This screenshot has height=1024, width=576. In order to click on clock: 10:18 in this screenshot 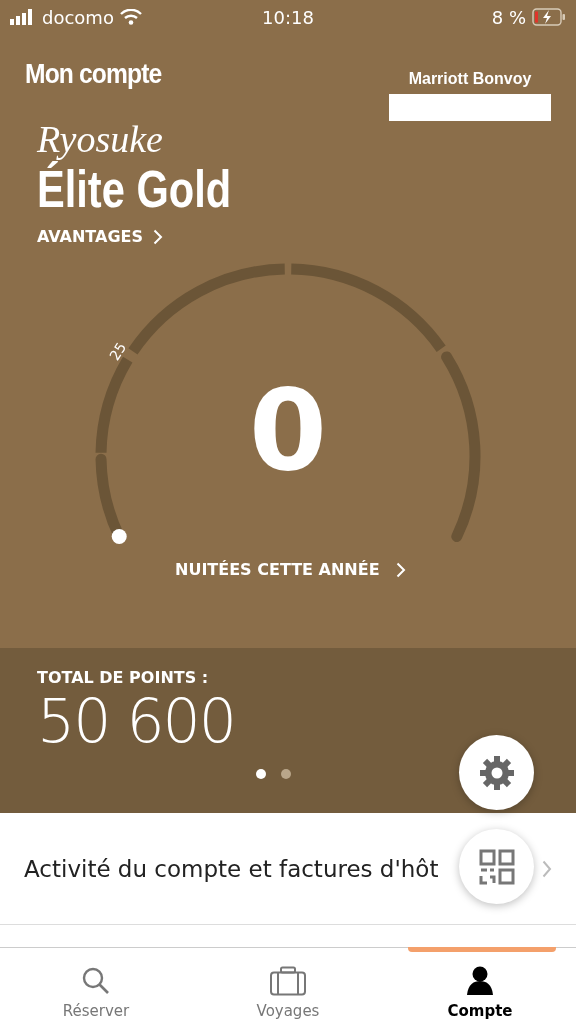, I will do `click(288, 17)`.